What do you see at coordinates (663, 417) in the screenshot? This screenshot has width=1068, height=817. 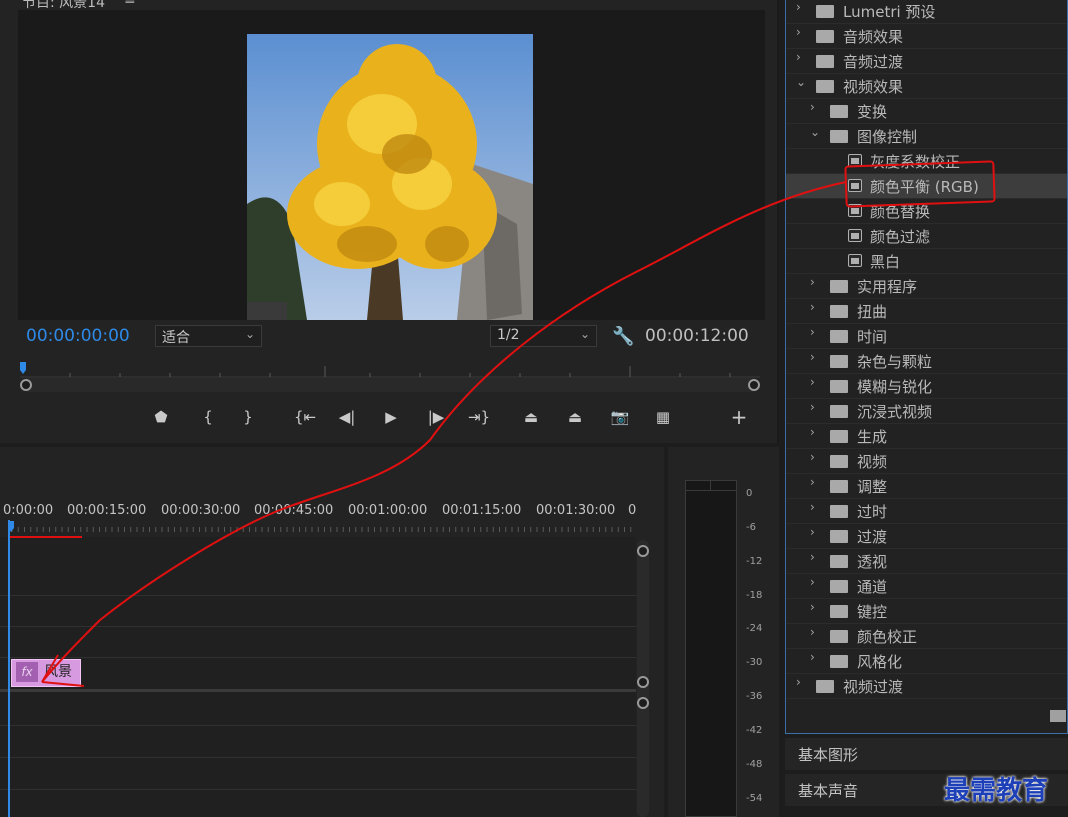 I see `comparison-icon: ▦` at bounding box center [663, 417].